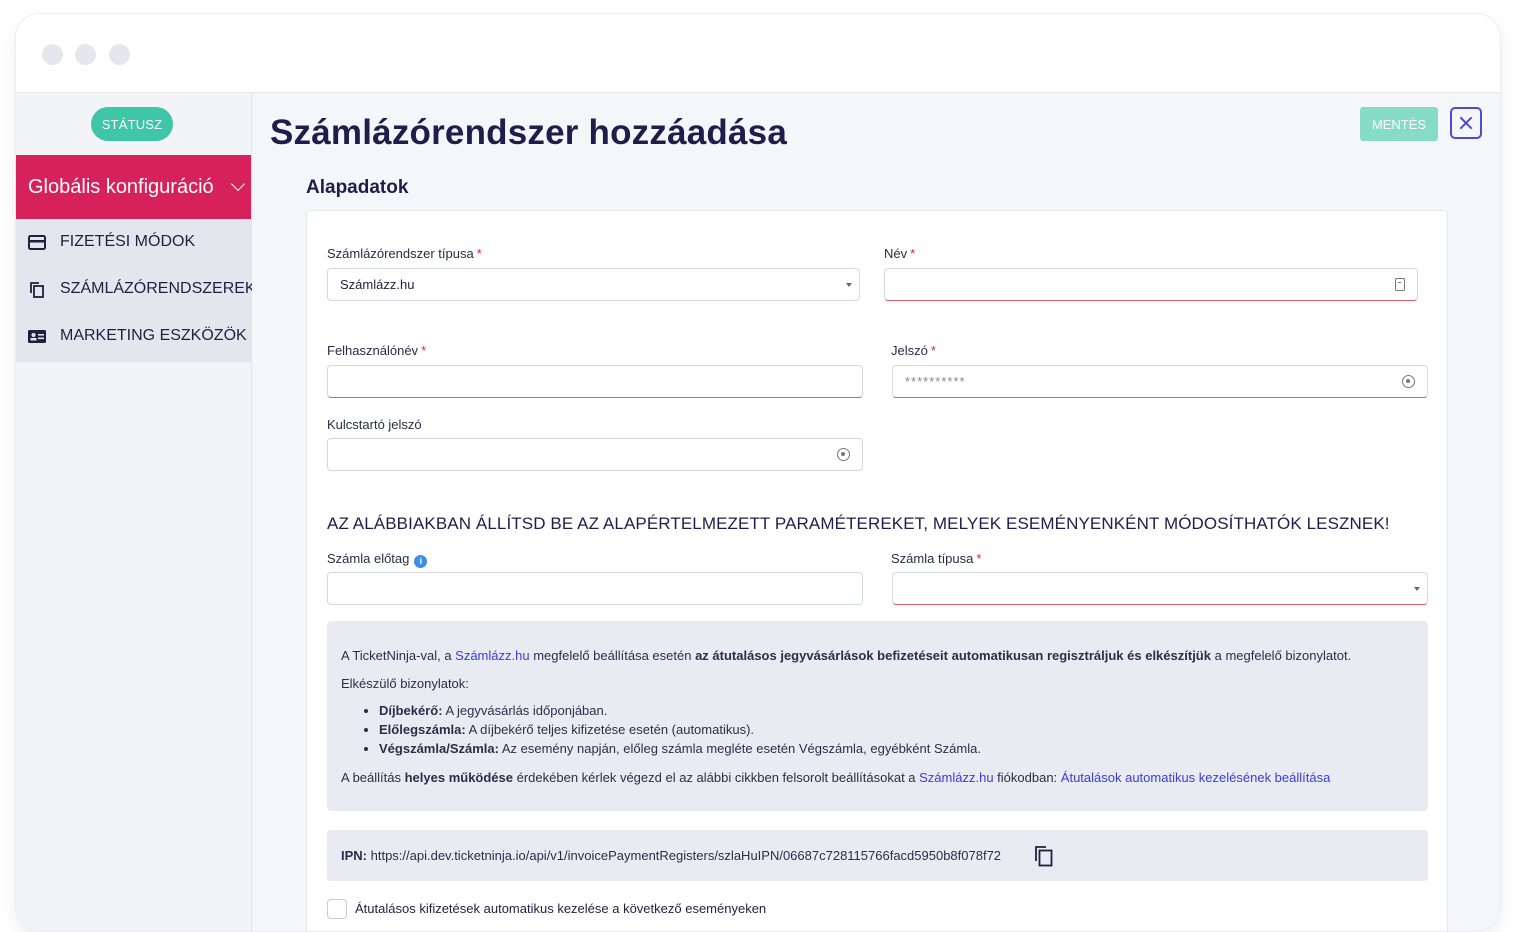  I want to click on name-field, so click(1151, 284).